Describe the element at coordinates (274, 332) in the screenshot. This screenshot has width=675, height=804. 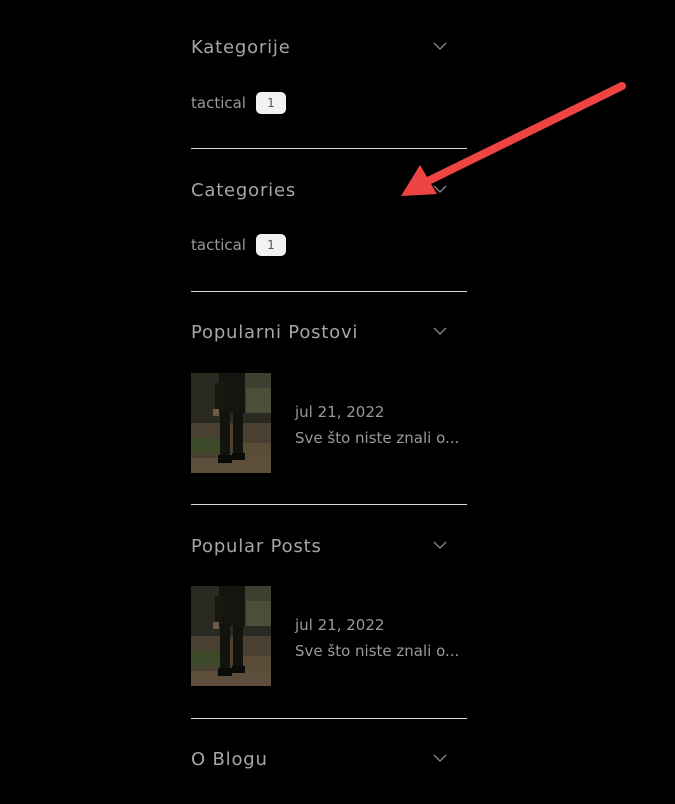
I see `widget-title-popularni-postovi: Popularni Postovi` at that location.